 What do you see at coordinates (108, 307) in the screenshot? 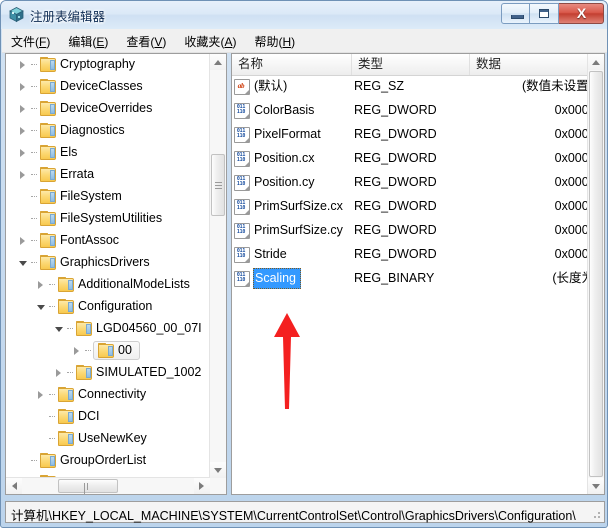
I see `tree-item-configuration: Configuration` at bounding box center [108, 307].